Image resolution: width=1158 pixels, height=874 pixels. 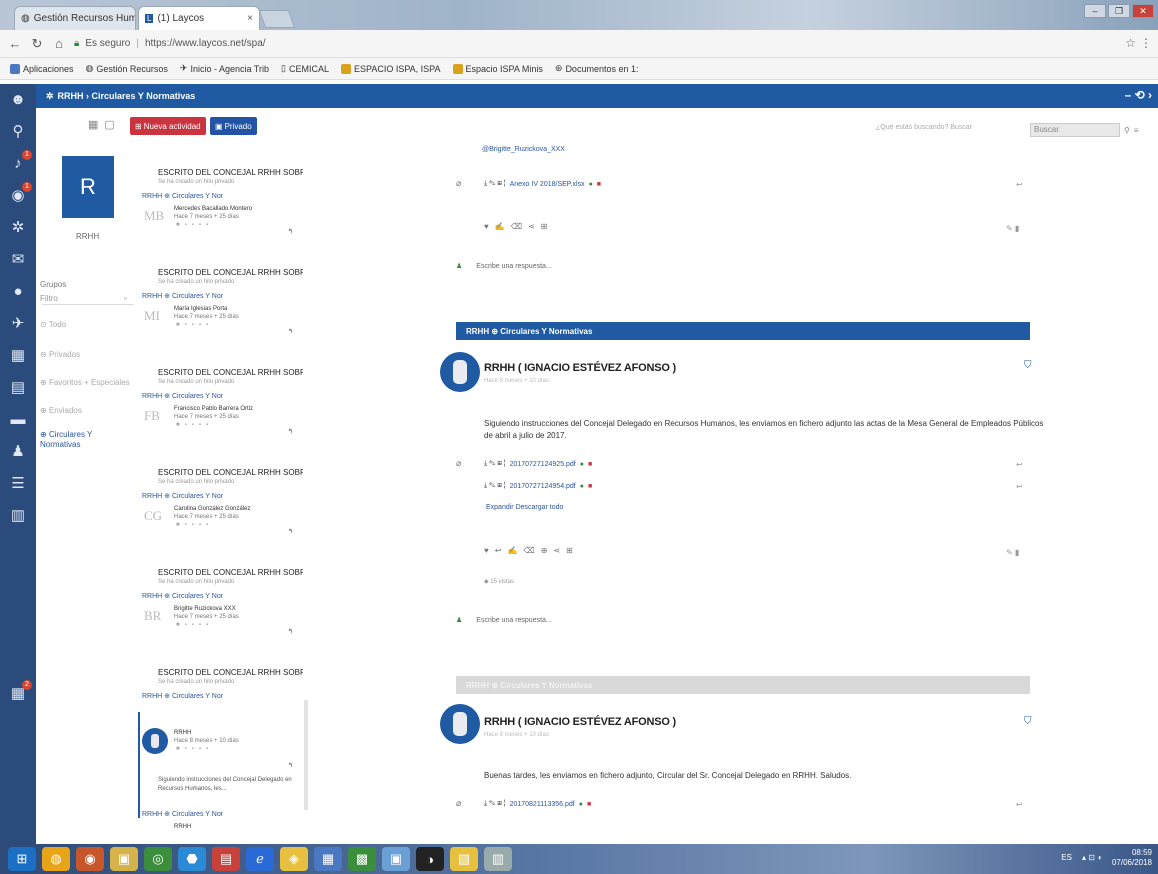 I want to click on post-channel-bar: RRHH ⊕ Circulares Y Normativas, so click(x=743, y=685).